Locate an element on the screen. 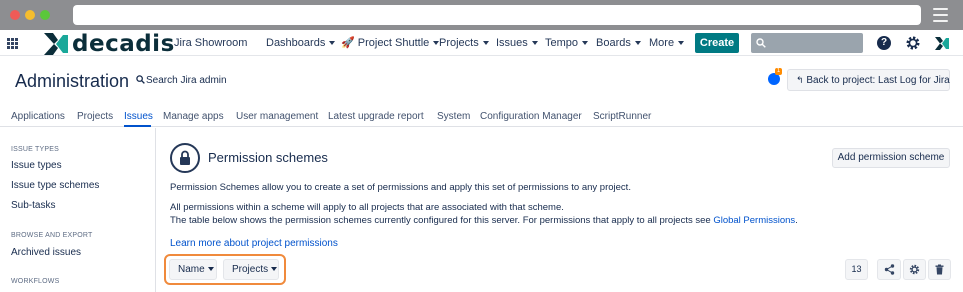 The height and width of the screenshot is (292, 963). delete-button is located at coordinates (939, 269).